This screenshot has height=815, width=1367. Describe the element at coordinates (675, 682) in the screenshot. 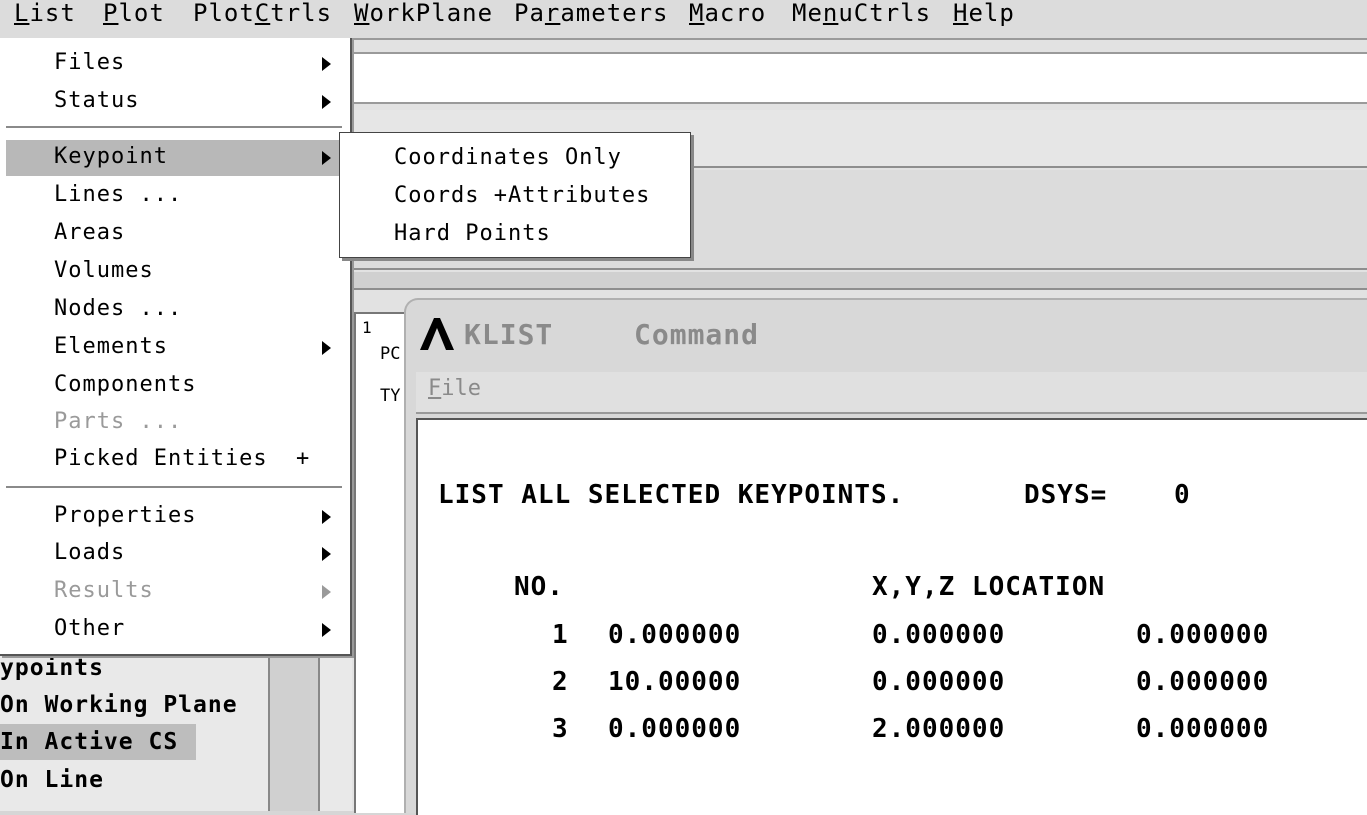

I see `row-x: 10.00000` at that location.